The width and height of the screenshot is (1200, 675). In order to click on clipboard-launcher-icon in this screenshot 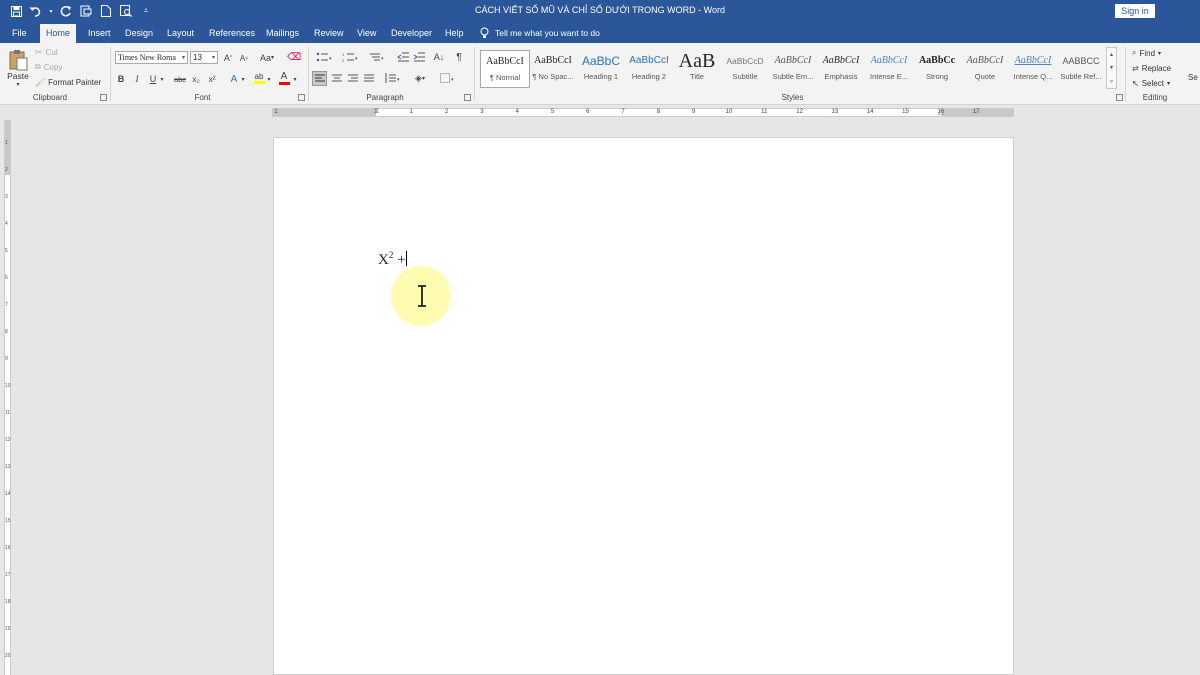, I will do `click(103, 97)`.